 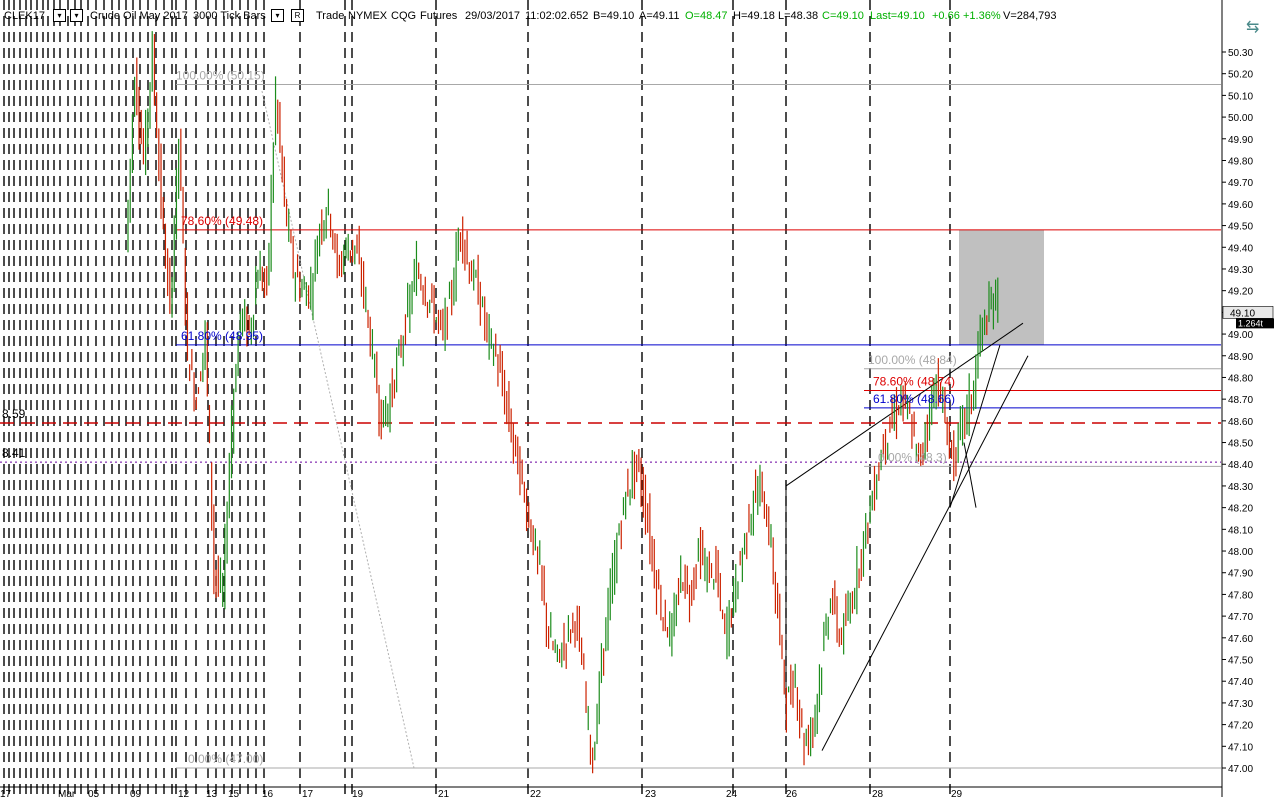 I want to click on interval-dropdown-icon: ▾, so click(x=76, y=15).